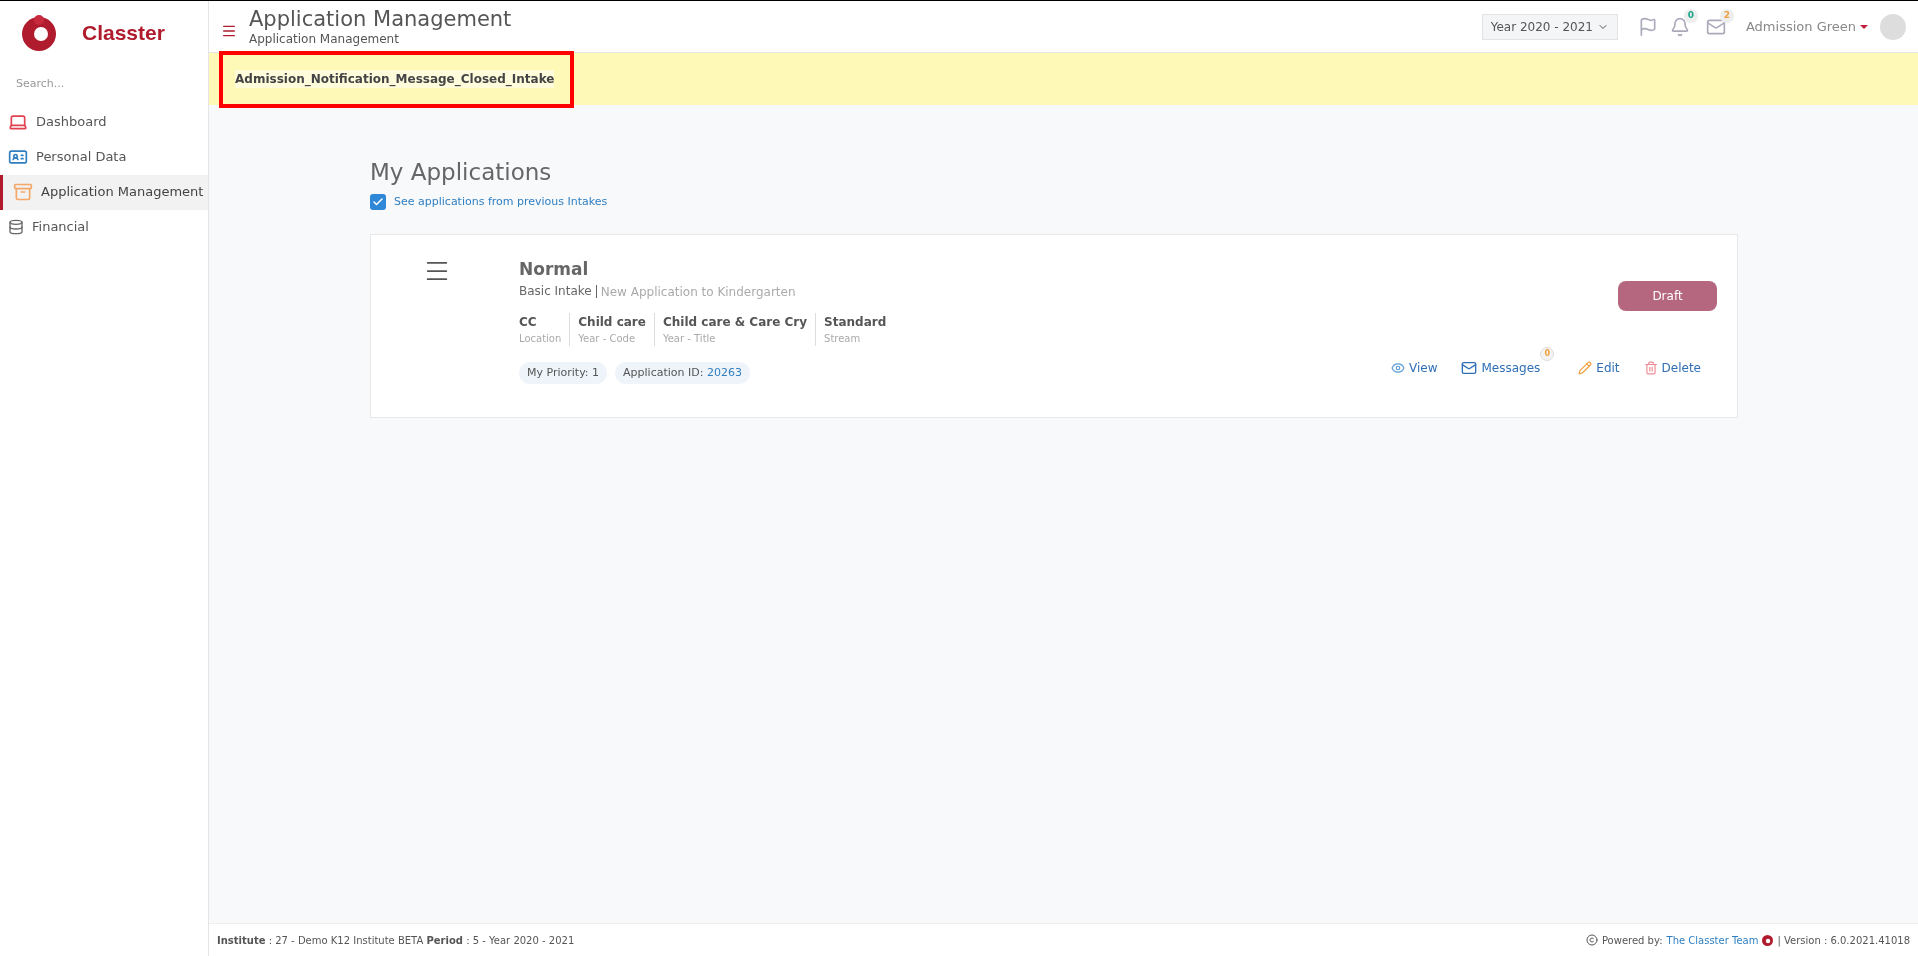 The image size is (1918, 956). Describe the element at coordinates (698, 292) in the screenshot. I see `application-description: New Application to Kindergarten` at that location.